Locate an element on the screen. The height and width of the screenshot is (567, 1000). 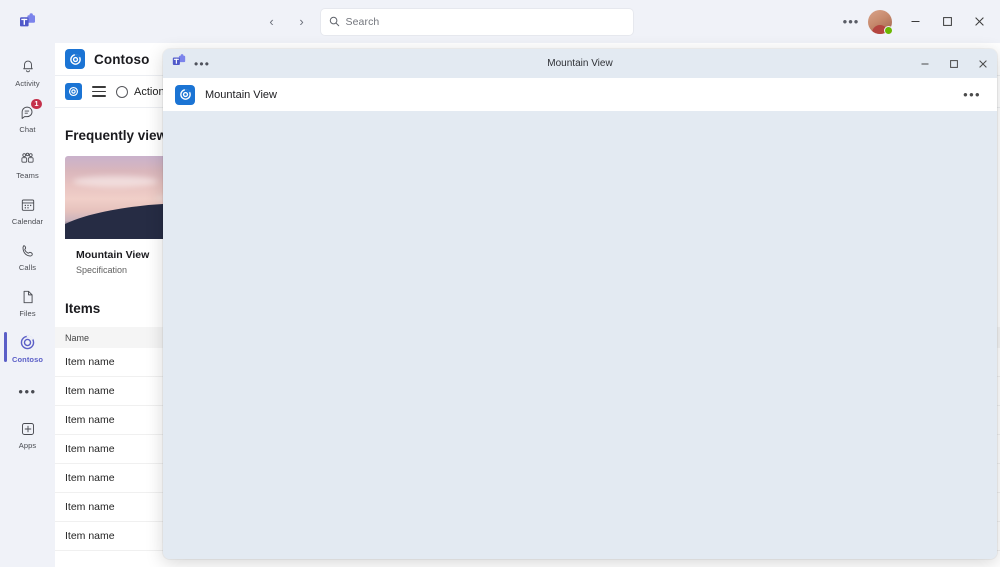
sidebar-item-calendar: Calendar is located at coordinates (27, 210).